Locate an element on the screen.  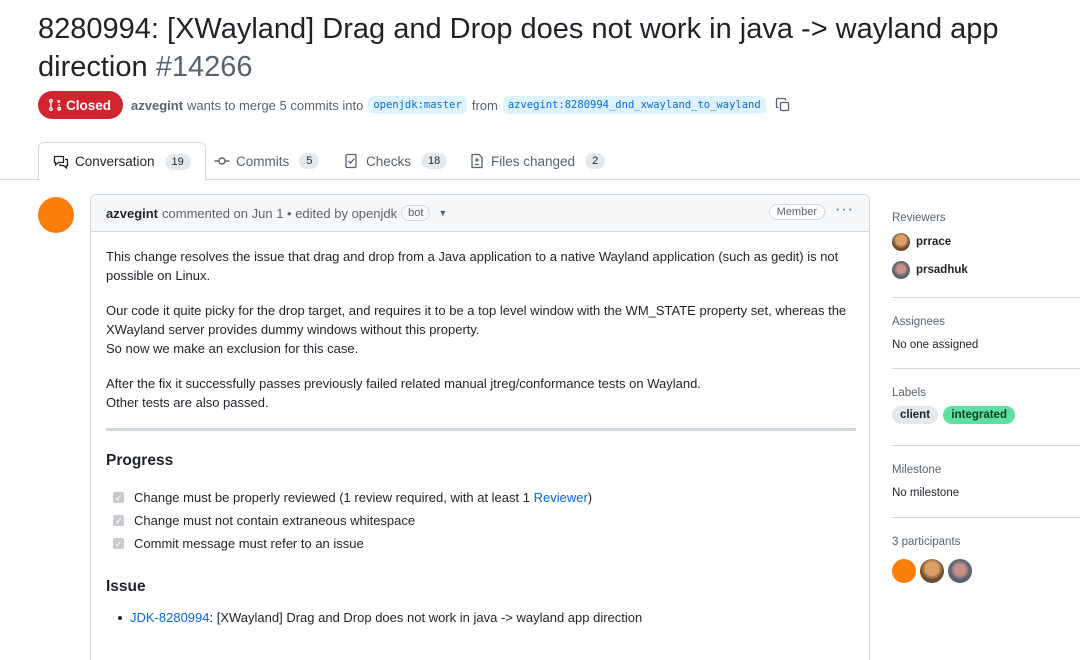
labels-section: Labels client integrated is located at coordinates (986, 405).